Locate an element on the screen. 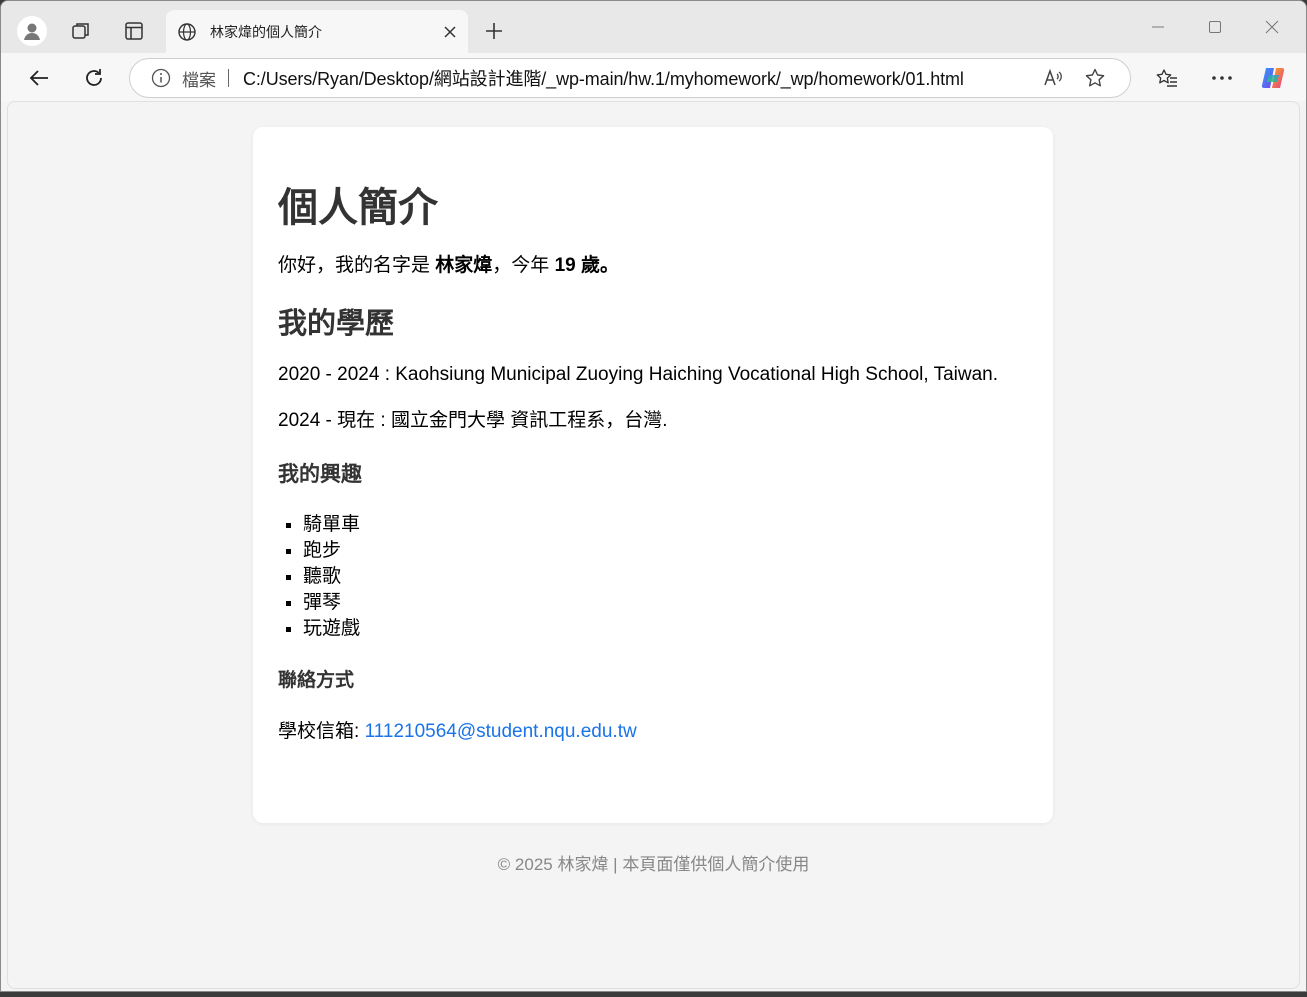 This screenshot has height=997, width=1307. profile-button is located at coordinates (32, 31).